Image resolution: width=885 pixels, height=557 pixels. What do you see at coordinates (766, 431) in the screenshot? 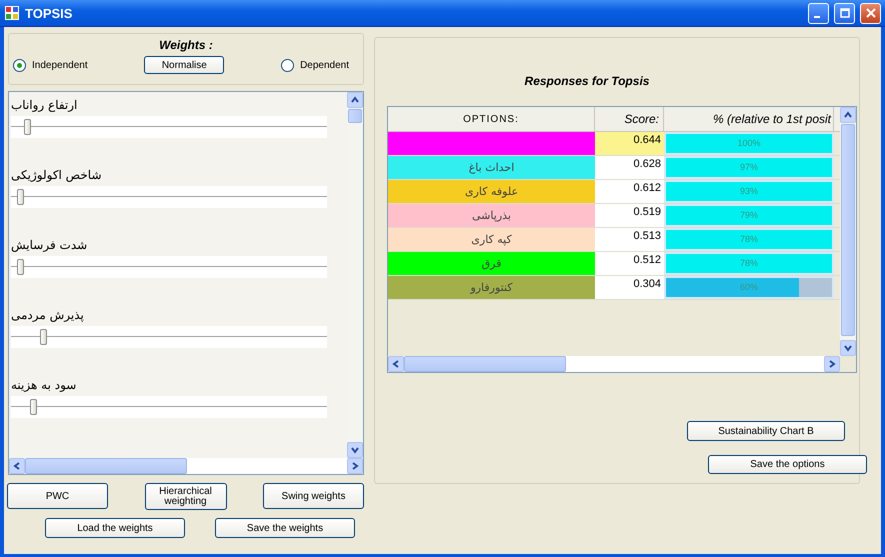
I see `sustainability-chart-button: Sustainability Chart B` at bounding box center [766, 431].